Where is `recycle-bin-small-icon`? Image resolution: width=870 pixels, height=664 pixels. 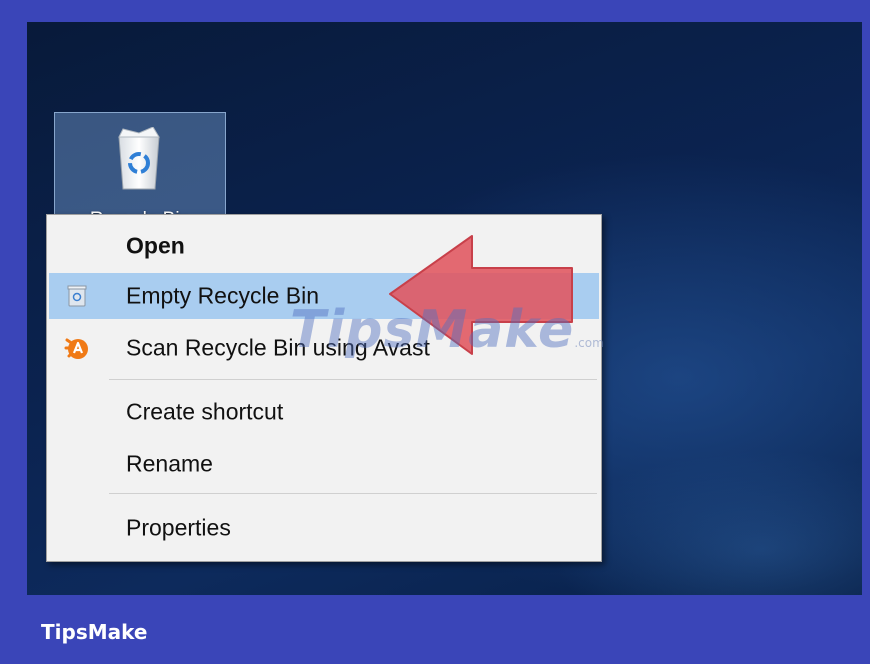 recycle-bin-small-icon is located at coordinates (77, 296).